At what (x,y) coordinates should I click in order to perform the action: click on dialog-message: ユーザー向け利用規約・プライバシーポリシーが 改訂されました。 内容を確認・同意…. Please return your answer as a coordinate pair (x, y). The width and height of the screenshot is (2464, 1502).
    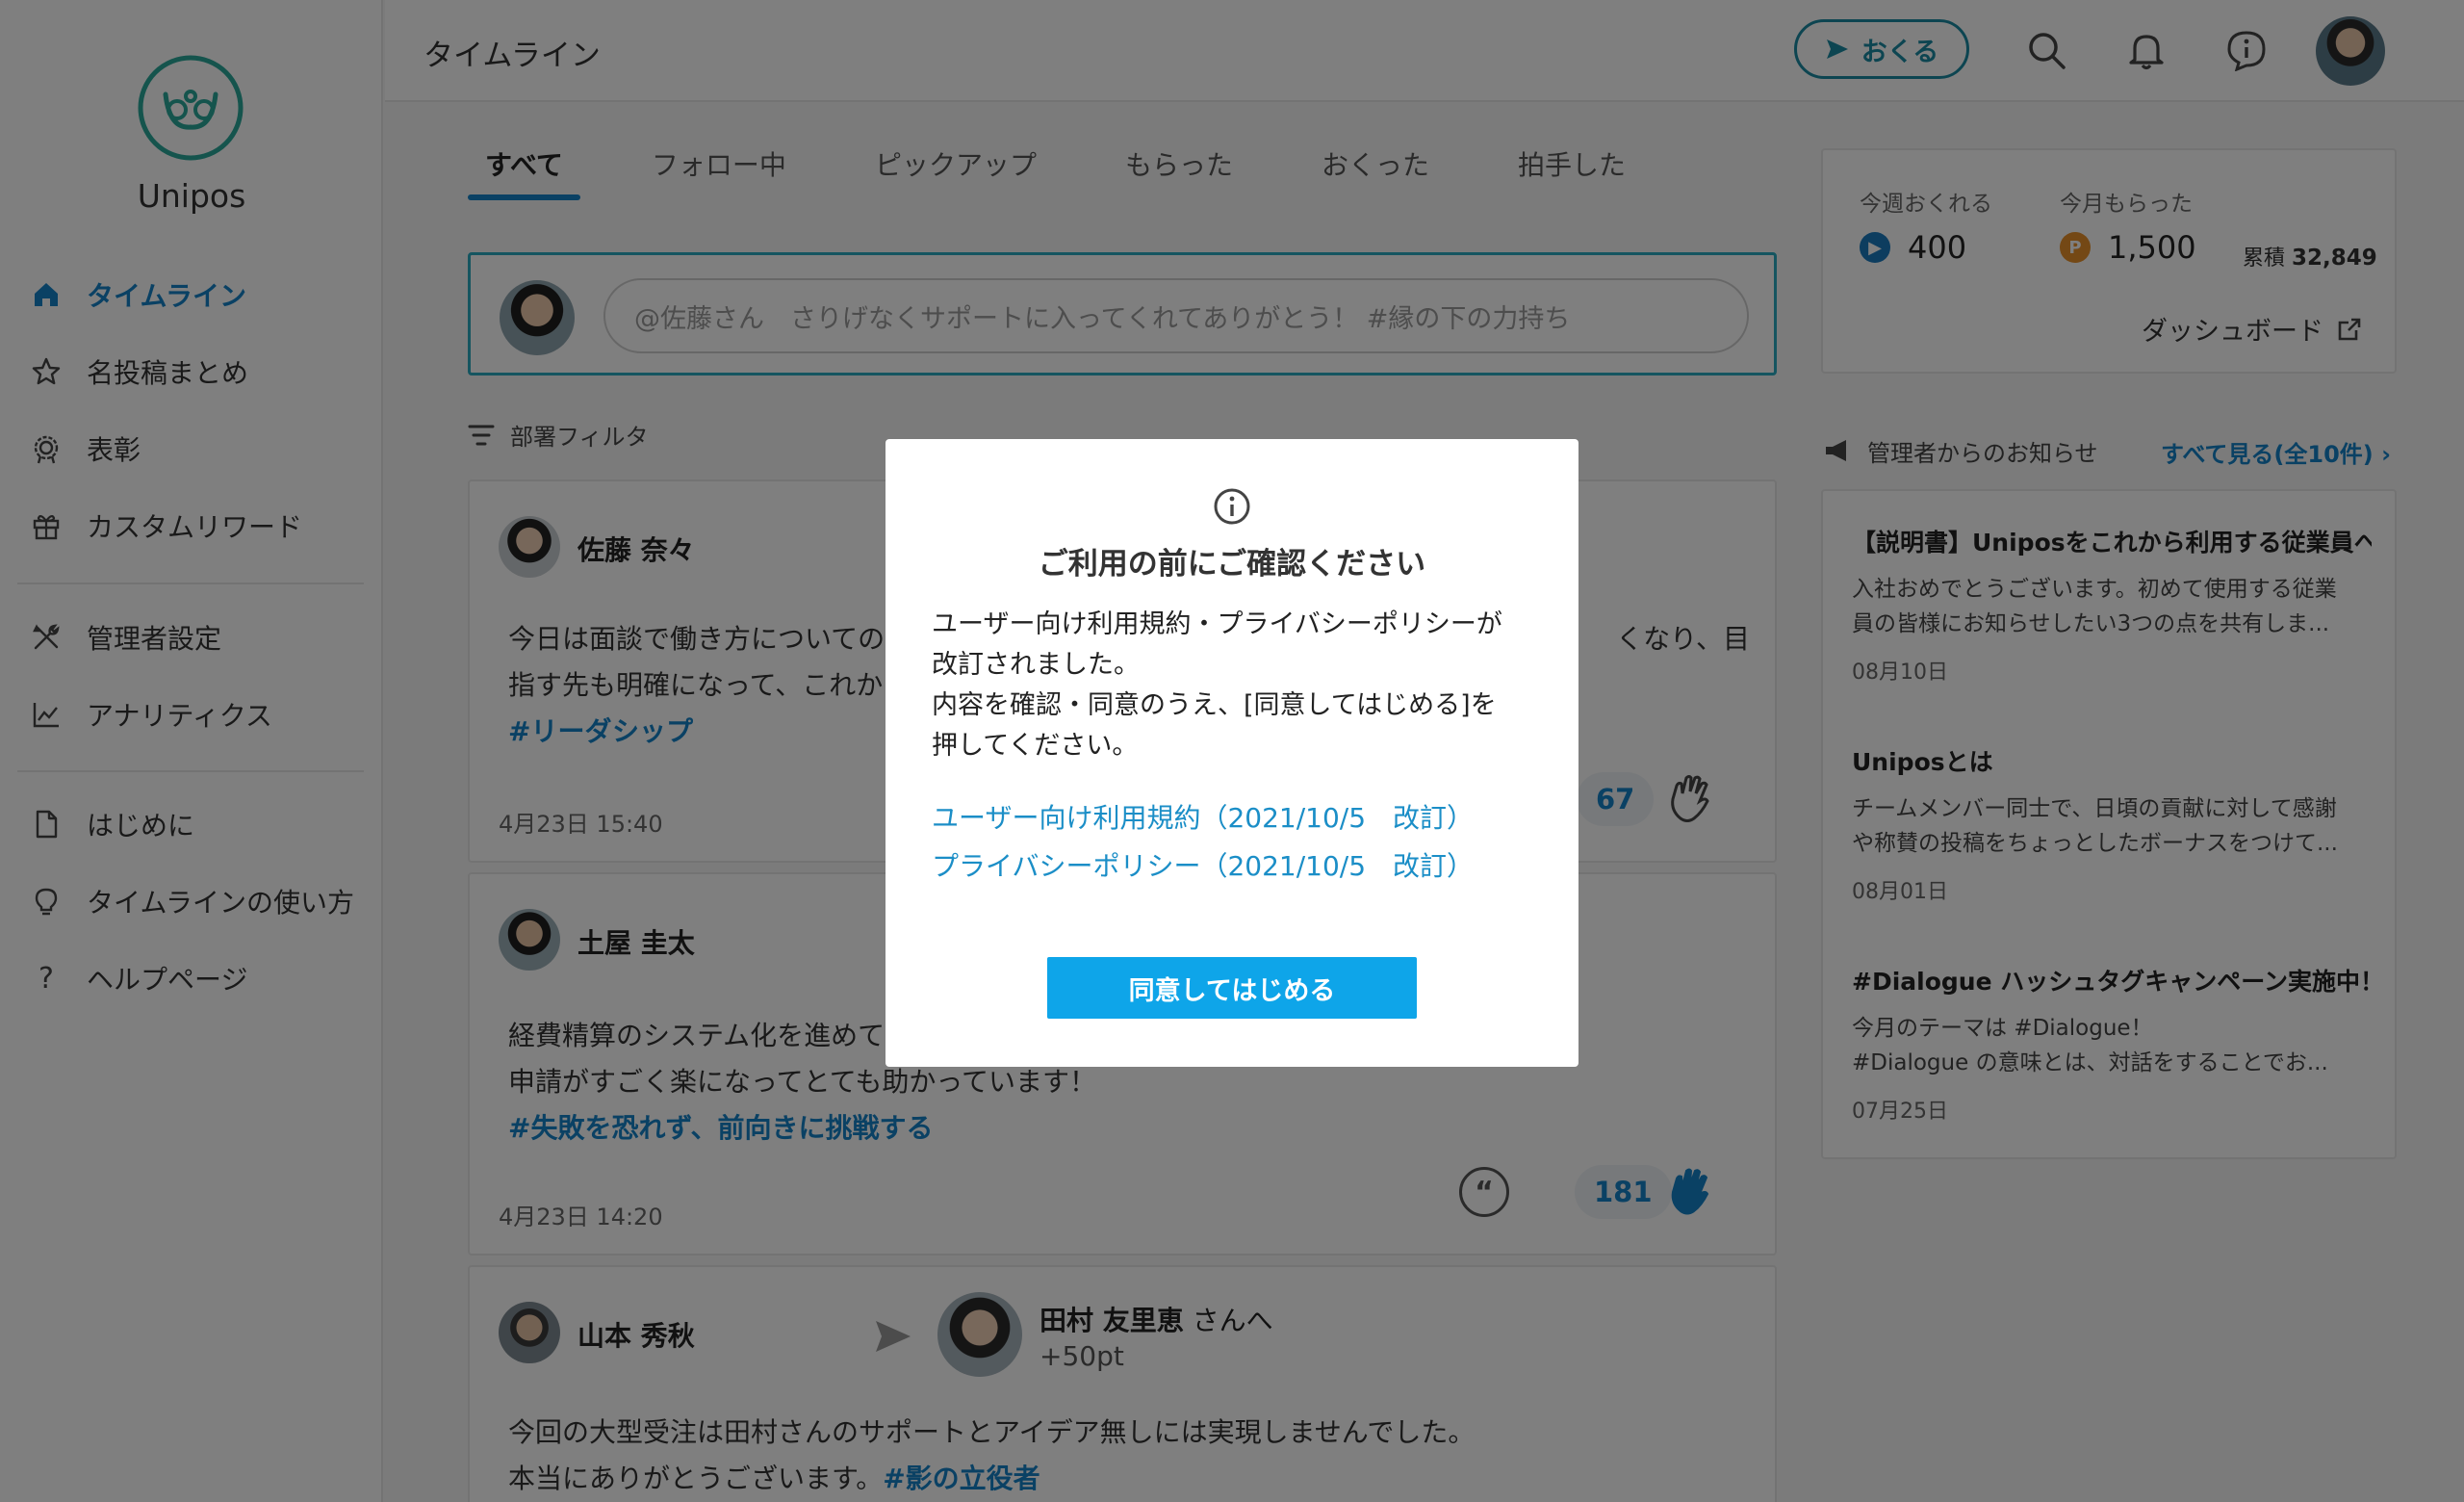
    Looking at the image, I should click on (1240, 685).